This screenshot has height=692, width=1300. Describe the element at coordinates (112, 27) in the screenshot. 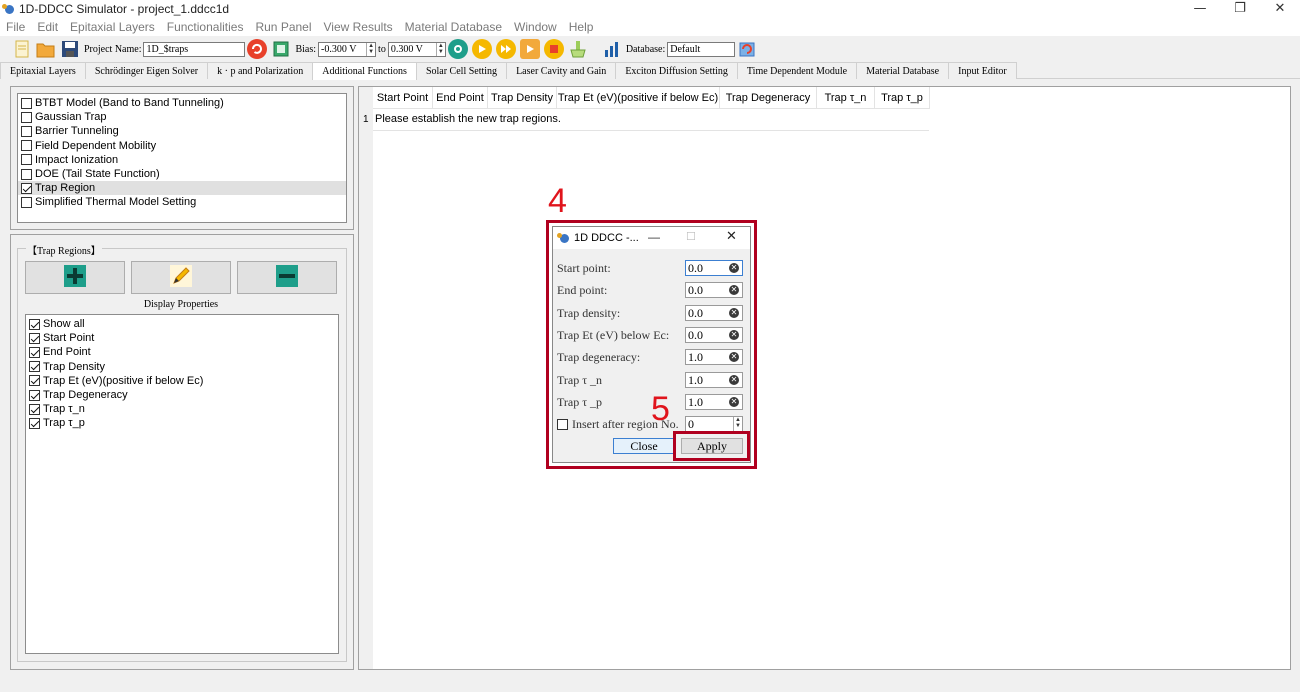

I see `menu-epitaxial-layers: Epitaxial Layers` at that location.